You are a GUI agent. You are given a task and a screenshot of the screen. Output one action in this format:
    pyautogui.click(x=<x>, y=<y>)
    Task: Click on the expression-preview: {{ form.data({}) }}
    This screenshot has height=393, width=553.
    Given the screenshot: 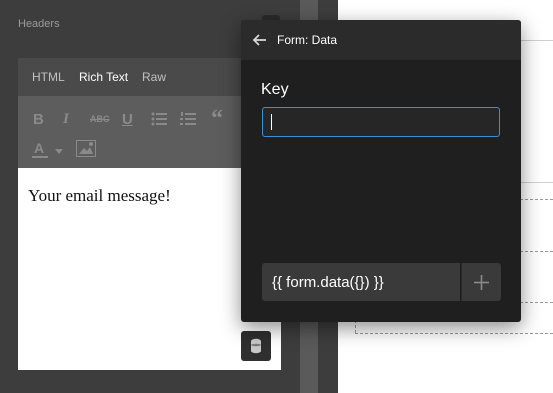 What is the action you would take?
    pyautogui.click(x=361, y=282)
    